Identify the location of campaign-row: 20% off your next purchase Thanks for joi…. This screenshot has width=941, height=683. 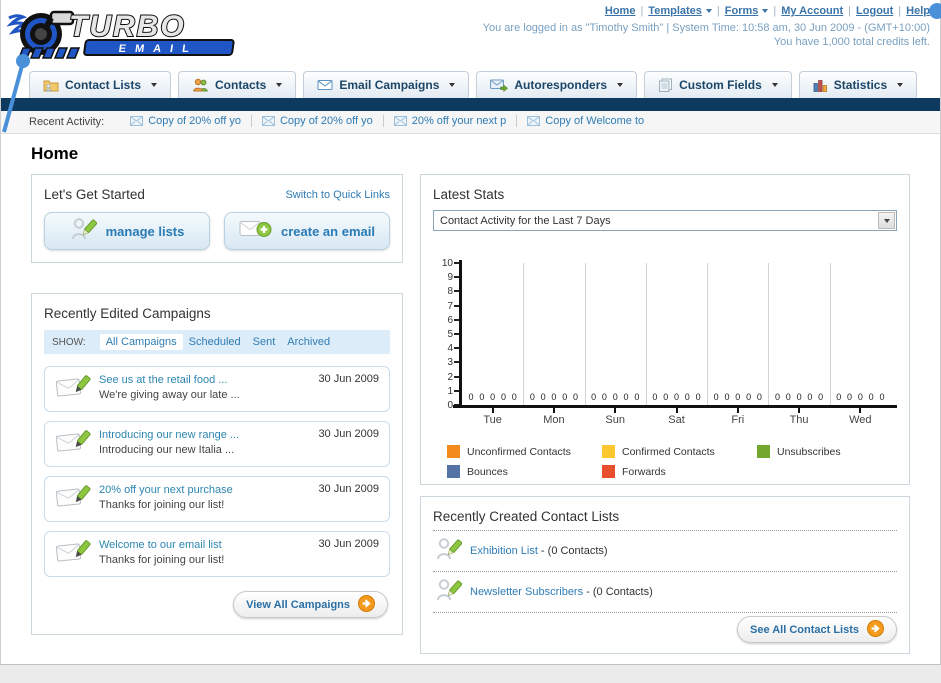
(217, 499).